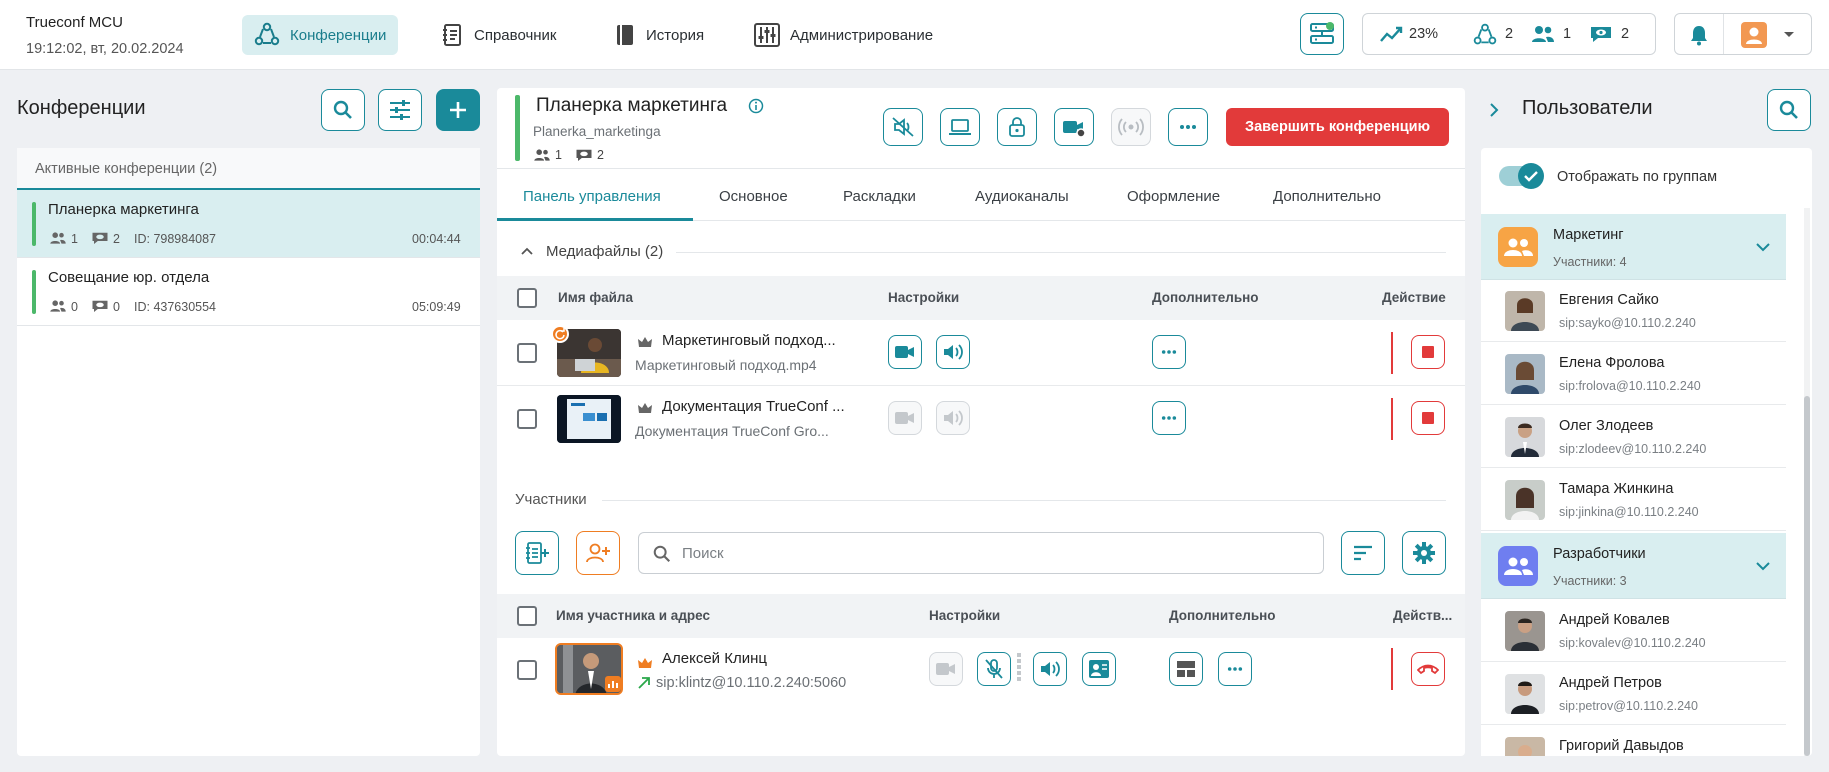 This screenshot has height=772, width=1829. Describe the element at coordinates (527, 251) in the screenshot. I see `chevron-up-icon` at that location.